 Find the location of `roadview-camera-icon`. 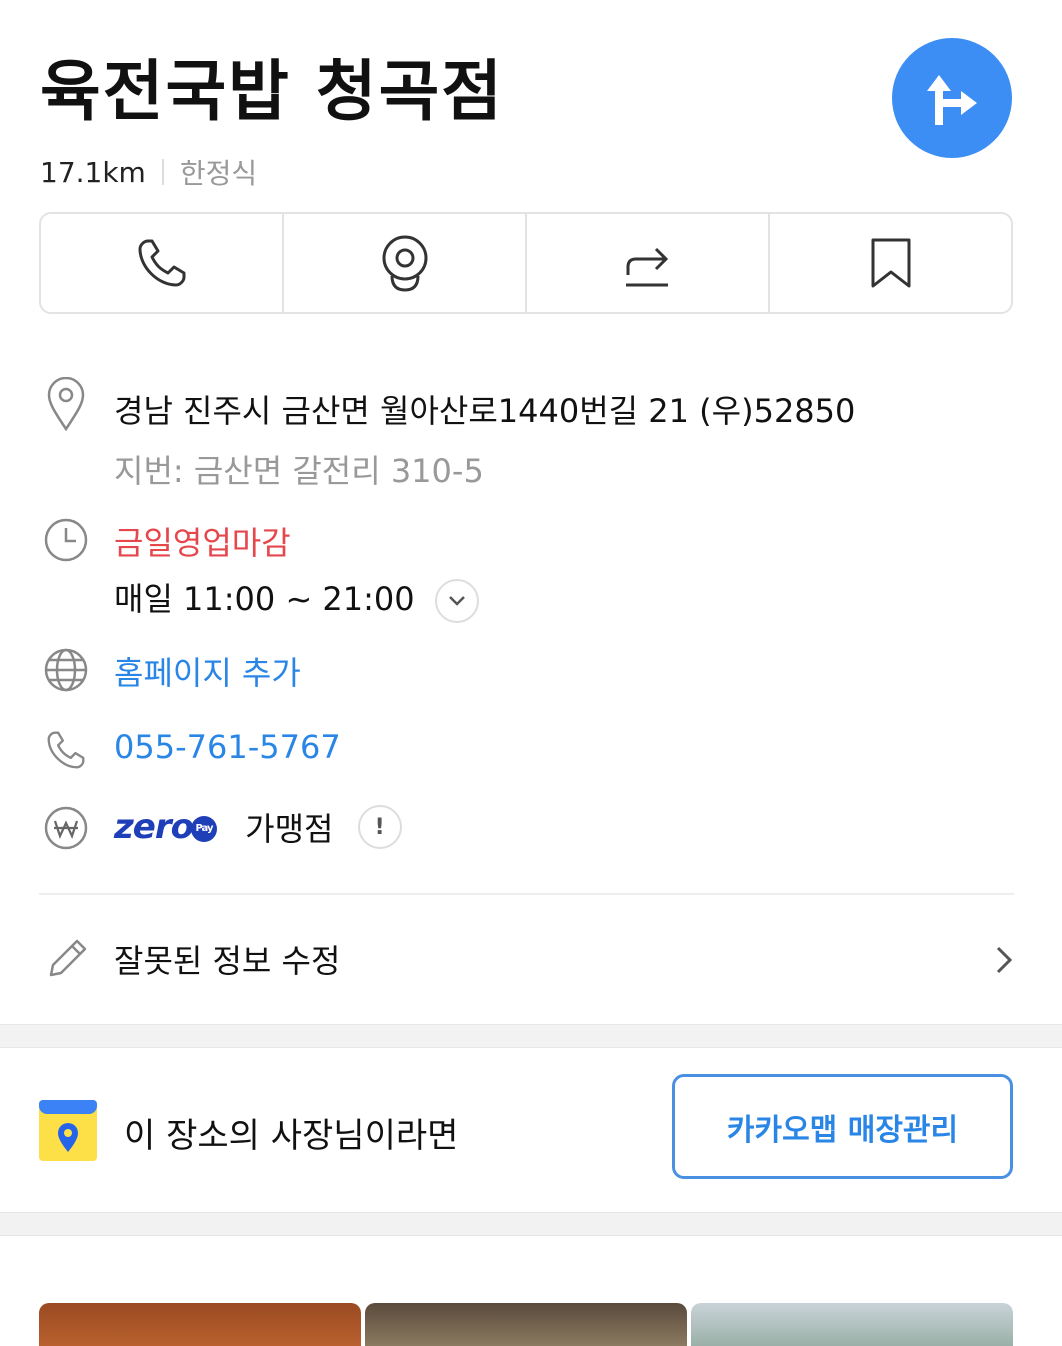

roadview-camera-icon is located at coordinates (404, 263).